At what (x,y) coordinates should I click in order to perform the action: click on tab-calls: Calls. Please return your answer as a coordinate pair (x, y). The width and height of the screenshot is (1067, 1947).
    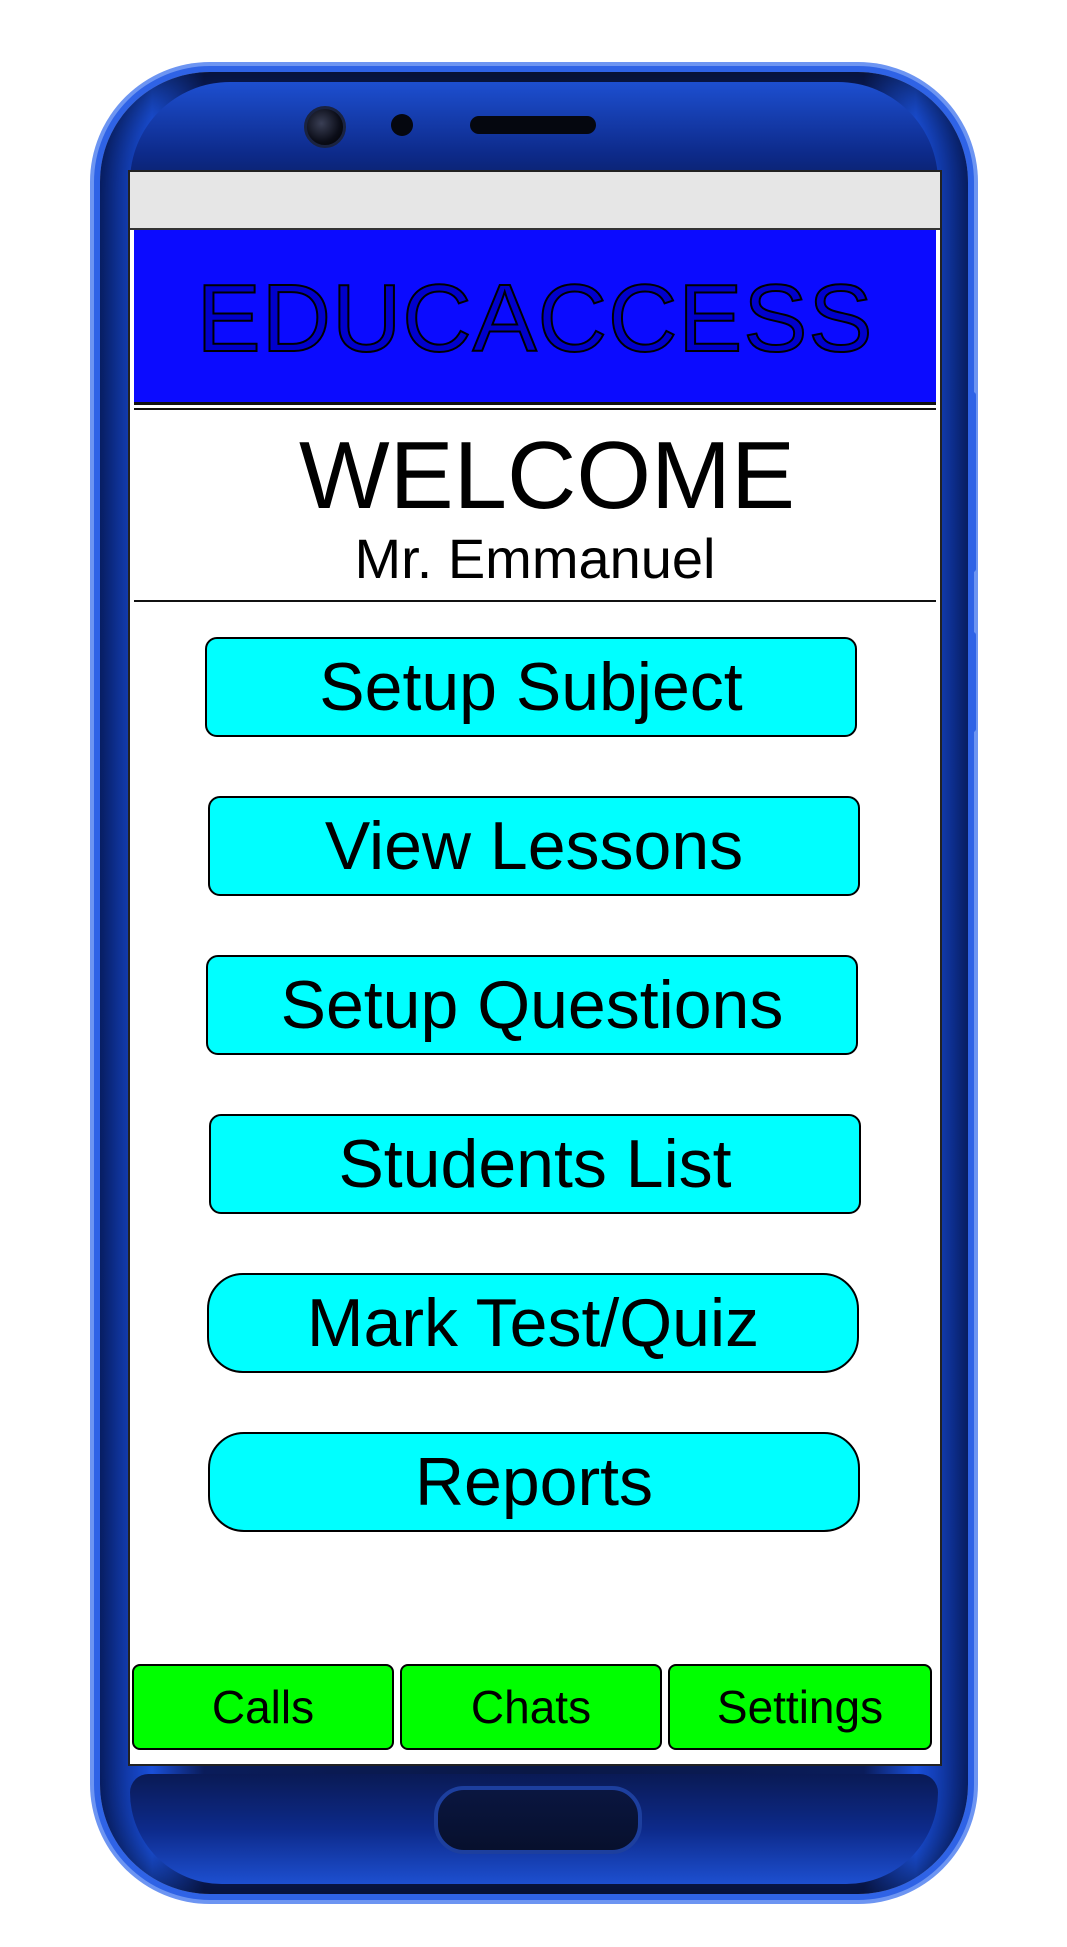
    Looking at the image, I should click on (263, 1707).